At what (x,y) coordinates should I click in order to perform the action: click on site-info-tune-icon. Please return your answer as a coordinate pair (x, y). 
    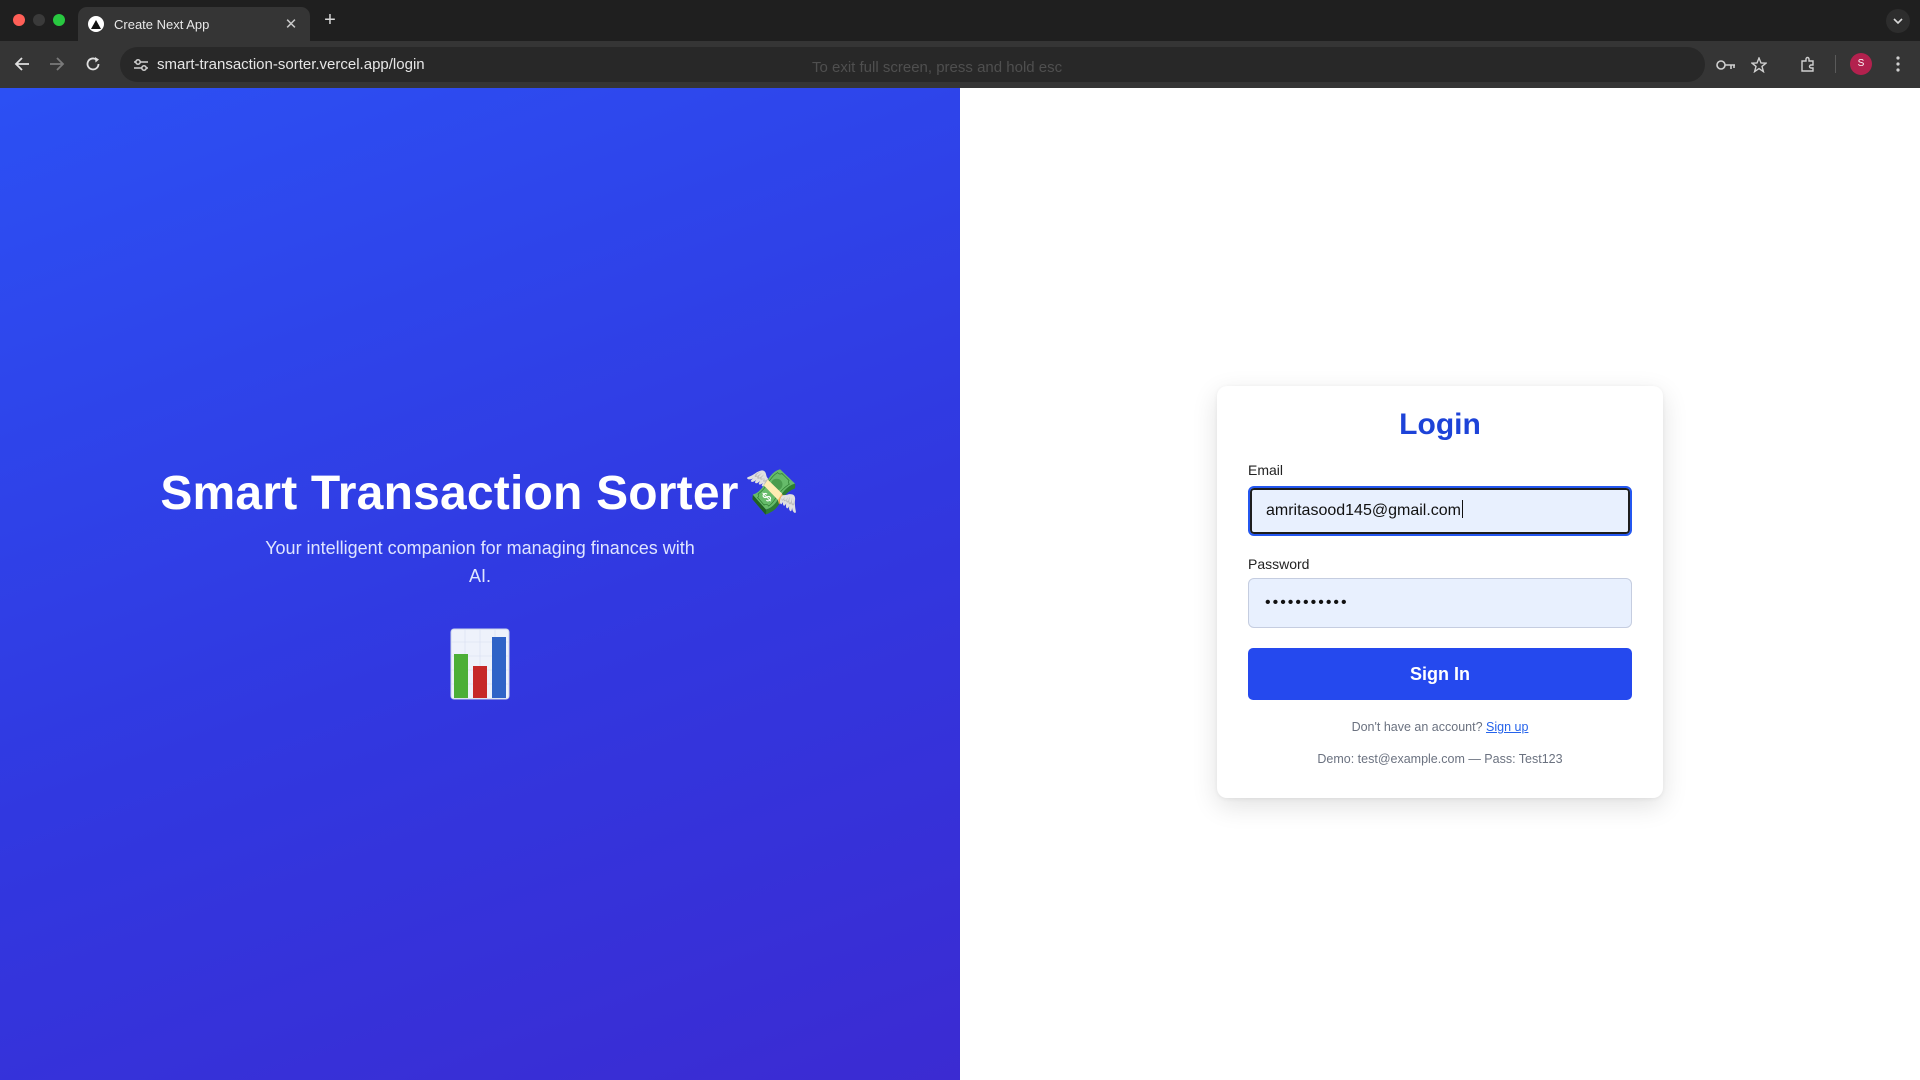
    Looking at the image, I should click on (141, 65).